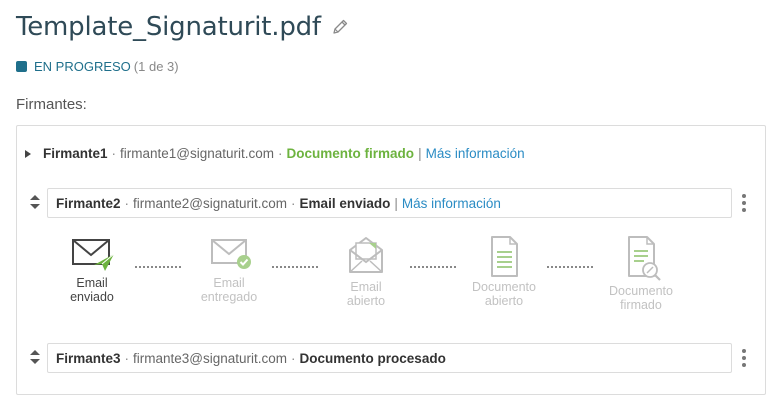 Image resolution: width=781 pixels, height=399 pixels. I want to click on document-header: Template_Signaturit.pdf, so click(182, 27).